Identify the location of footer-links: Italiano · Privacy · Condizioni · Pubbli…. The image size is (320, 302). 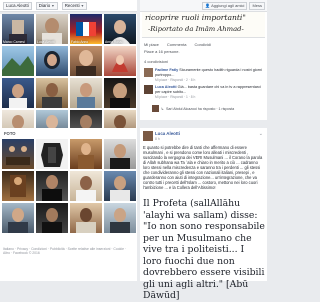
(68, 251).